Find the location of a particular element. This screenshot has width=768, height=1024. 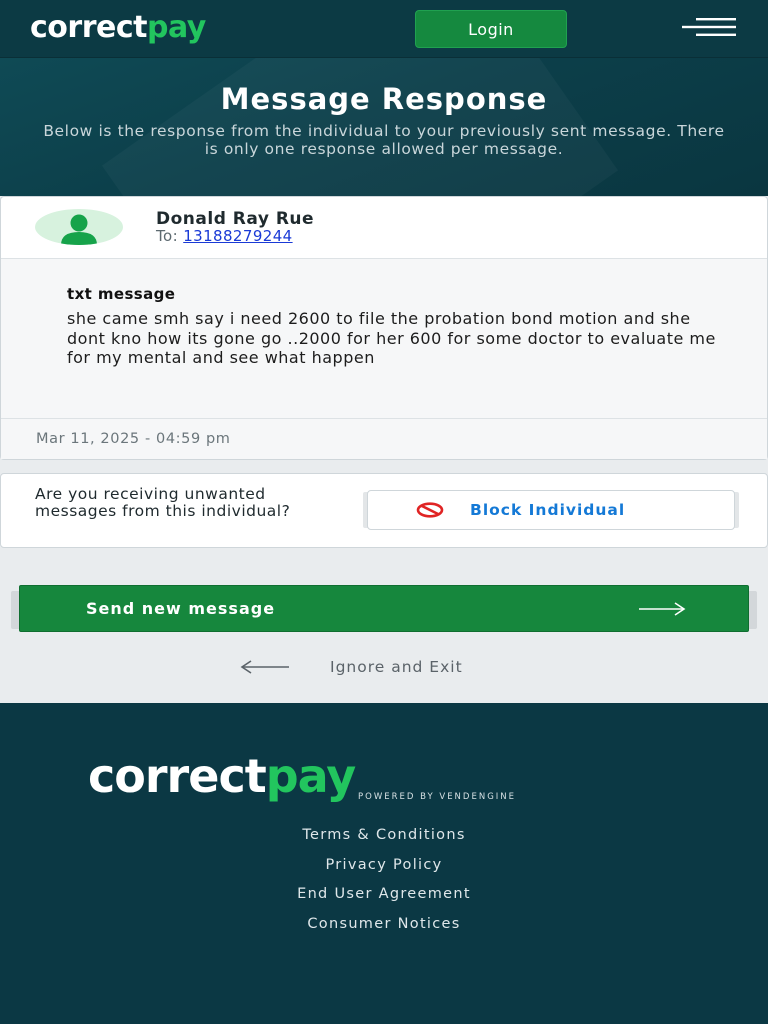

send-new-message-button: Send new message is located at coordinates (384, 608).